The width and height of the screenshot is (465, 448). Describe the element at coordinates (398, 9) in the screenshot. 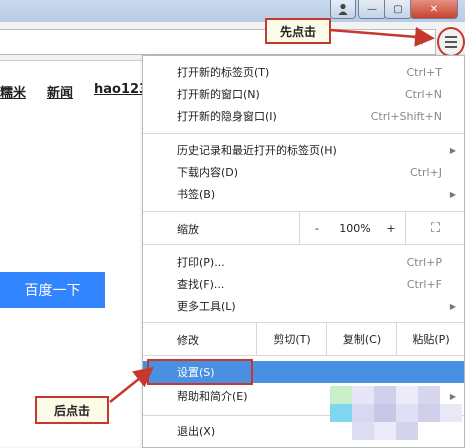

I see `maximize-button: ▢` at that location.